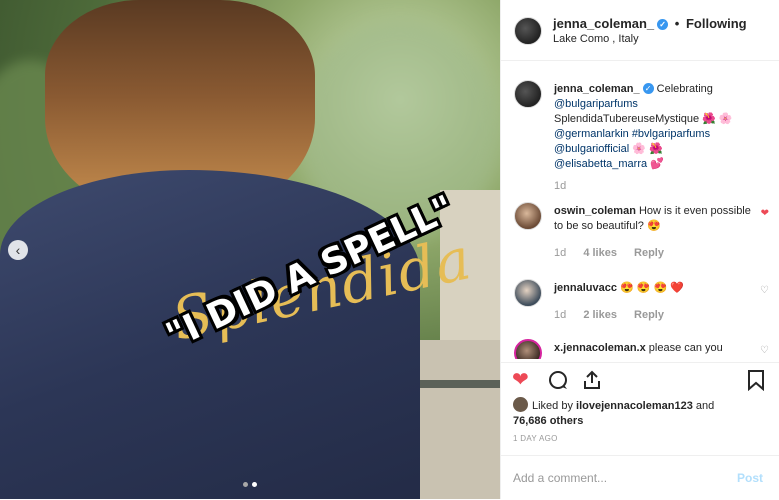 Image resolution: width=779 pixels, height=500 pixels. Describe the element at coordinates (647, 149) in the screenshot. I see `caption-emoji: 🌸 🌺` at that location.